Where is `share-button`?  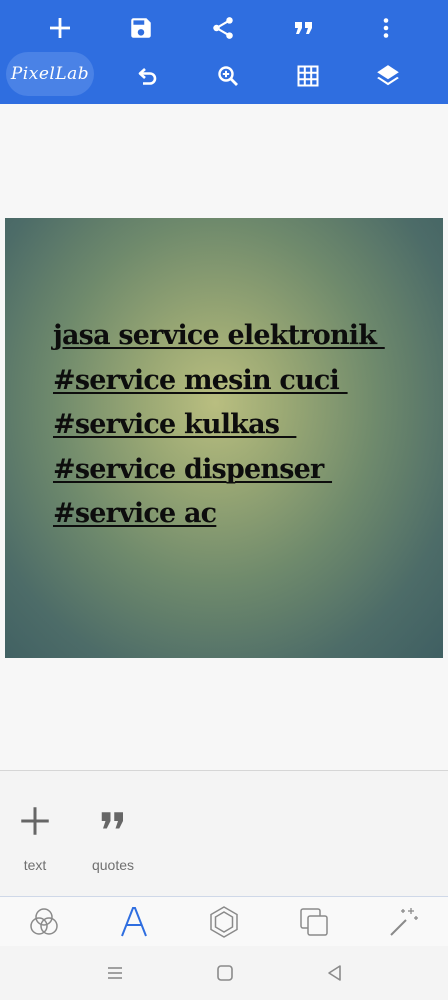 share-button is located at coordinates (223, 28).